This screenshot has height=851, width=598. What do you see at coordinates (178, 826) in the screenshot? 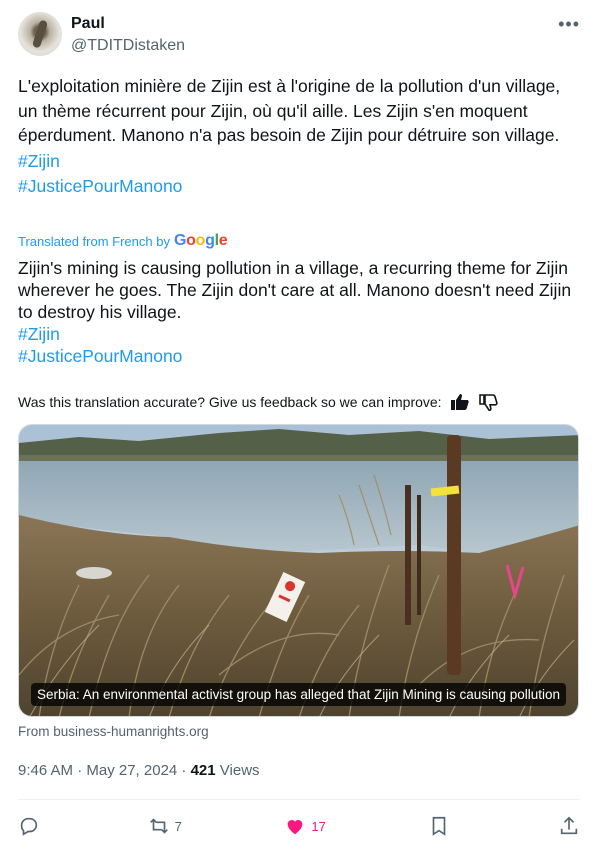
I see `retweet-count: 7` at bounding box center [178, 826].